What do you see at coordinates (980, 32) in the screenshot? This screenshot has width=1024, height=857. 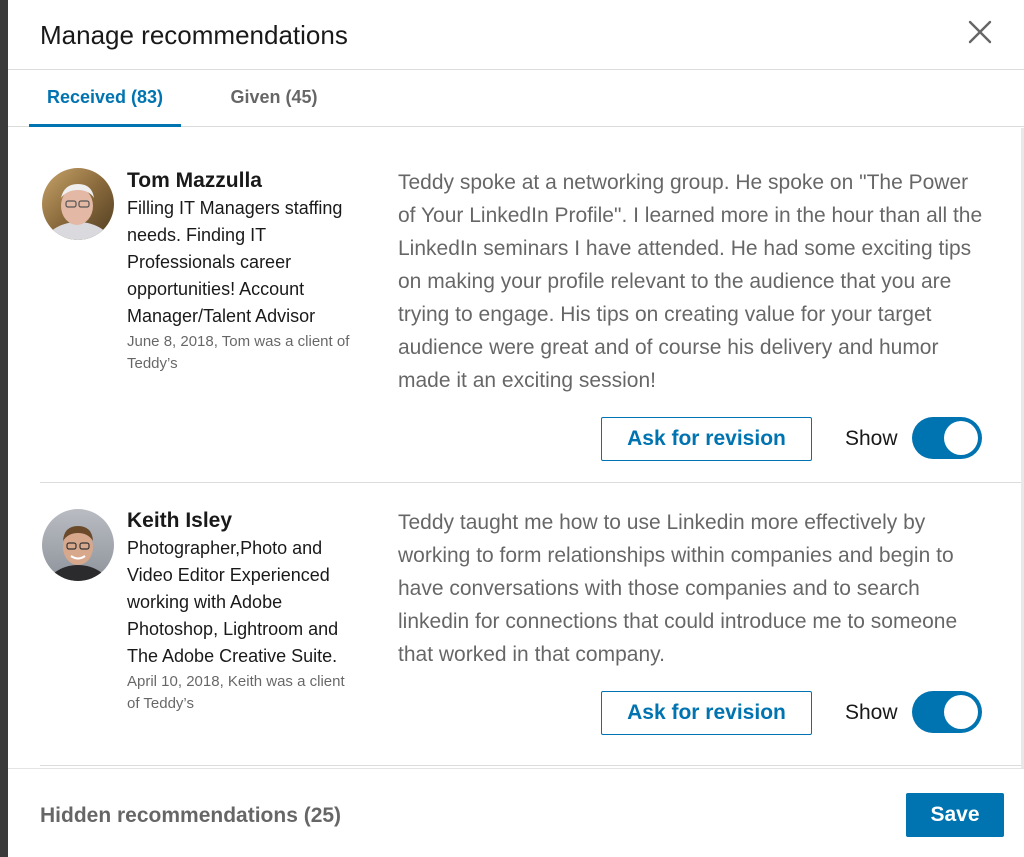 I see `close-icon` at bounding box center [980, 32].